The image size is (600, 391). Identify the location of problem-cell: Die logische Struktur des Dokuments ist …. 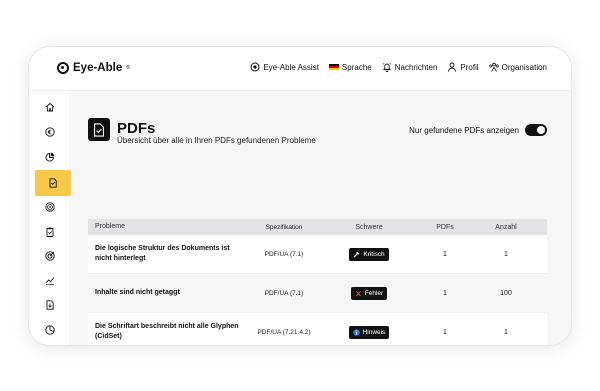
(162, 253).